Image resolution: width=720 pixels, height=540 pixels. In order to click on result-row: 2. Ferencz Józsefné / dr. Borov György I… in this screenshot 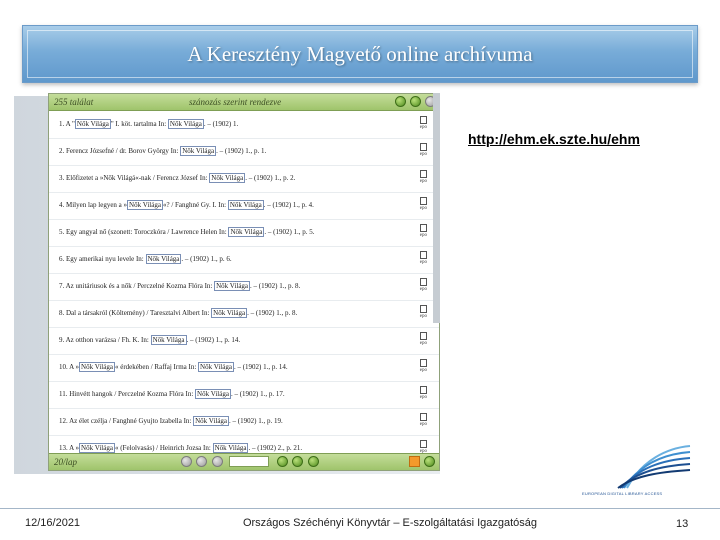, I will do `click(244, 152)`.